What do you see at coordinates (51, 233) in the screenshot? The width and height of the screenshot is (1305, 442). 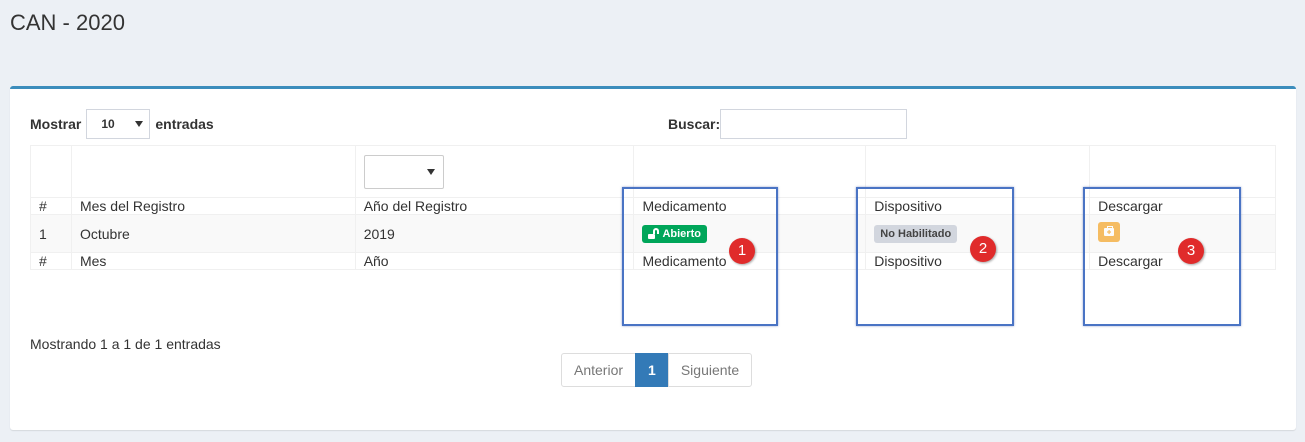 I see `row-number: 1` at bounding box center [51, 233].